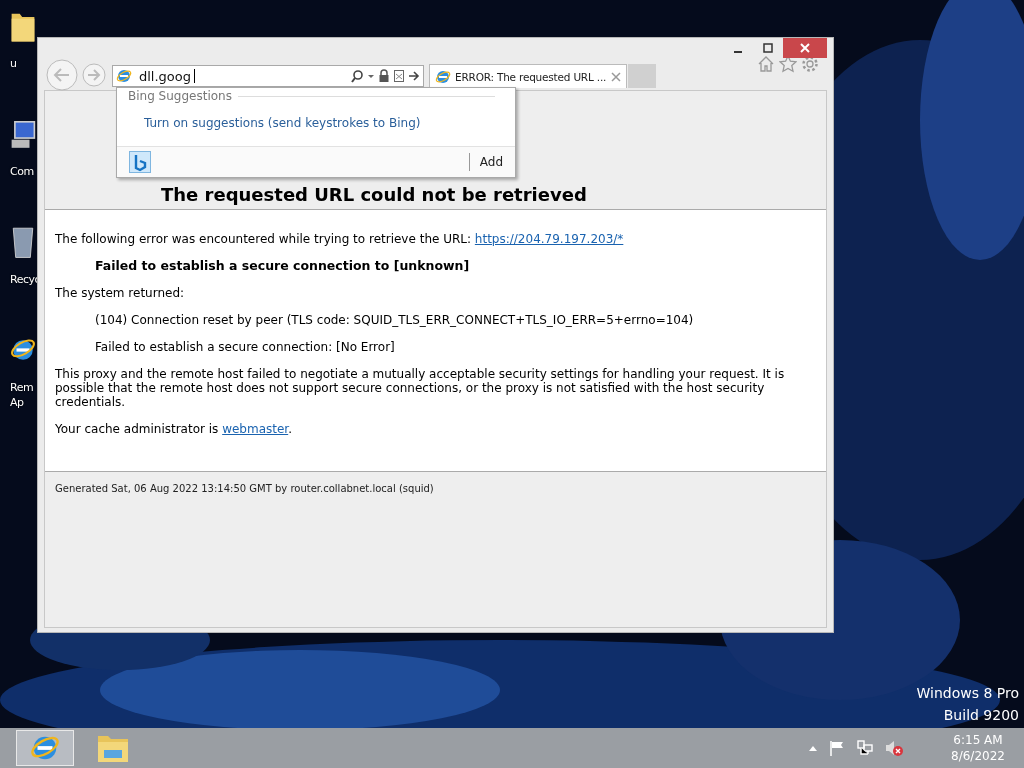 The height and width of the screenshot is (768, 1024). Describe the element at coordinates (174, 429) in the screenshot. I see `admin-text: Your cache administrator is webmaster.` at that location.